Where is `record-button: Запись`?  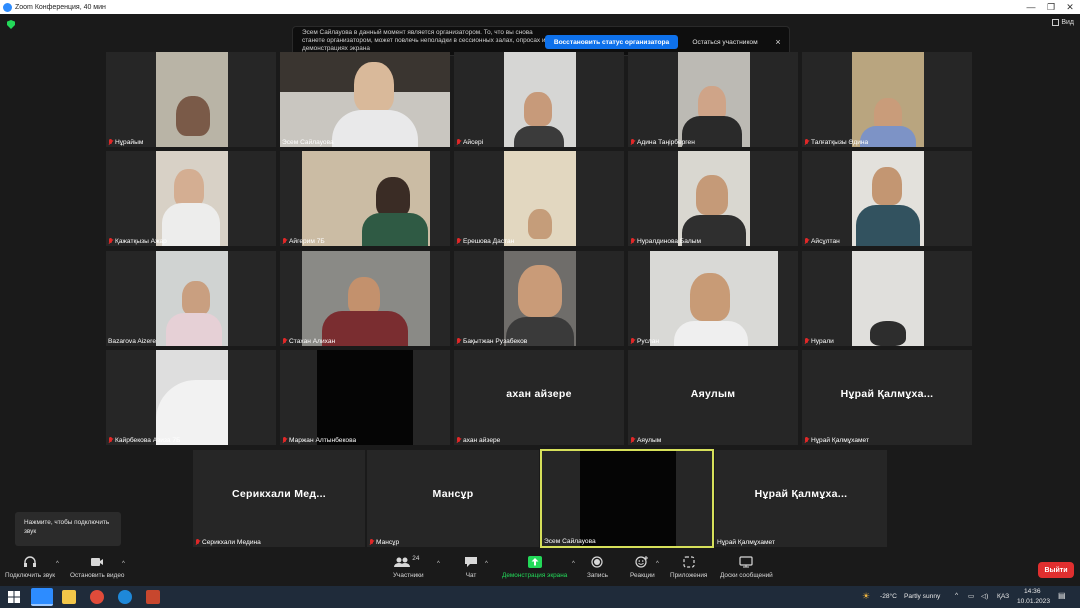 record-button: Запись is located at coordinates (597, 567).